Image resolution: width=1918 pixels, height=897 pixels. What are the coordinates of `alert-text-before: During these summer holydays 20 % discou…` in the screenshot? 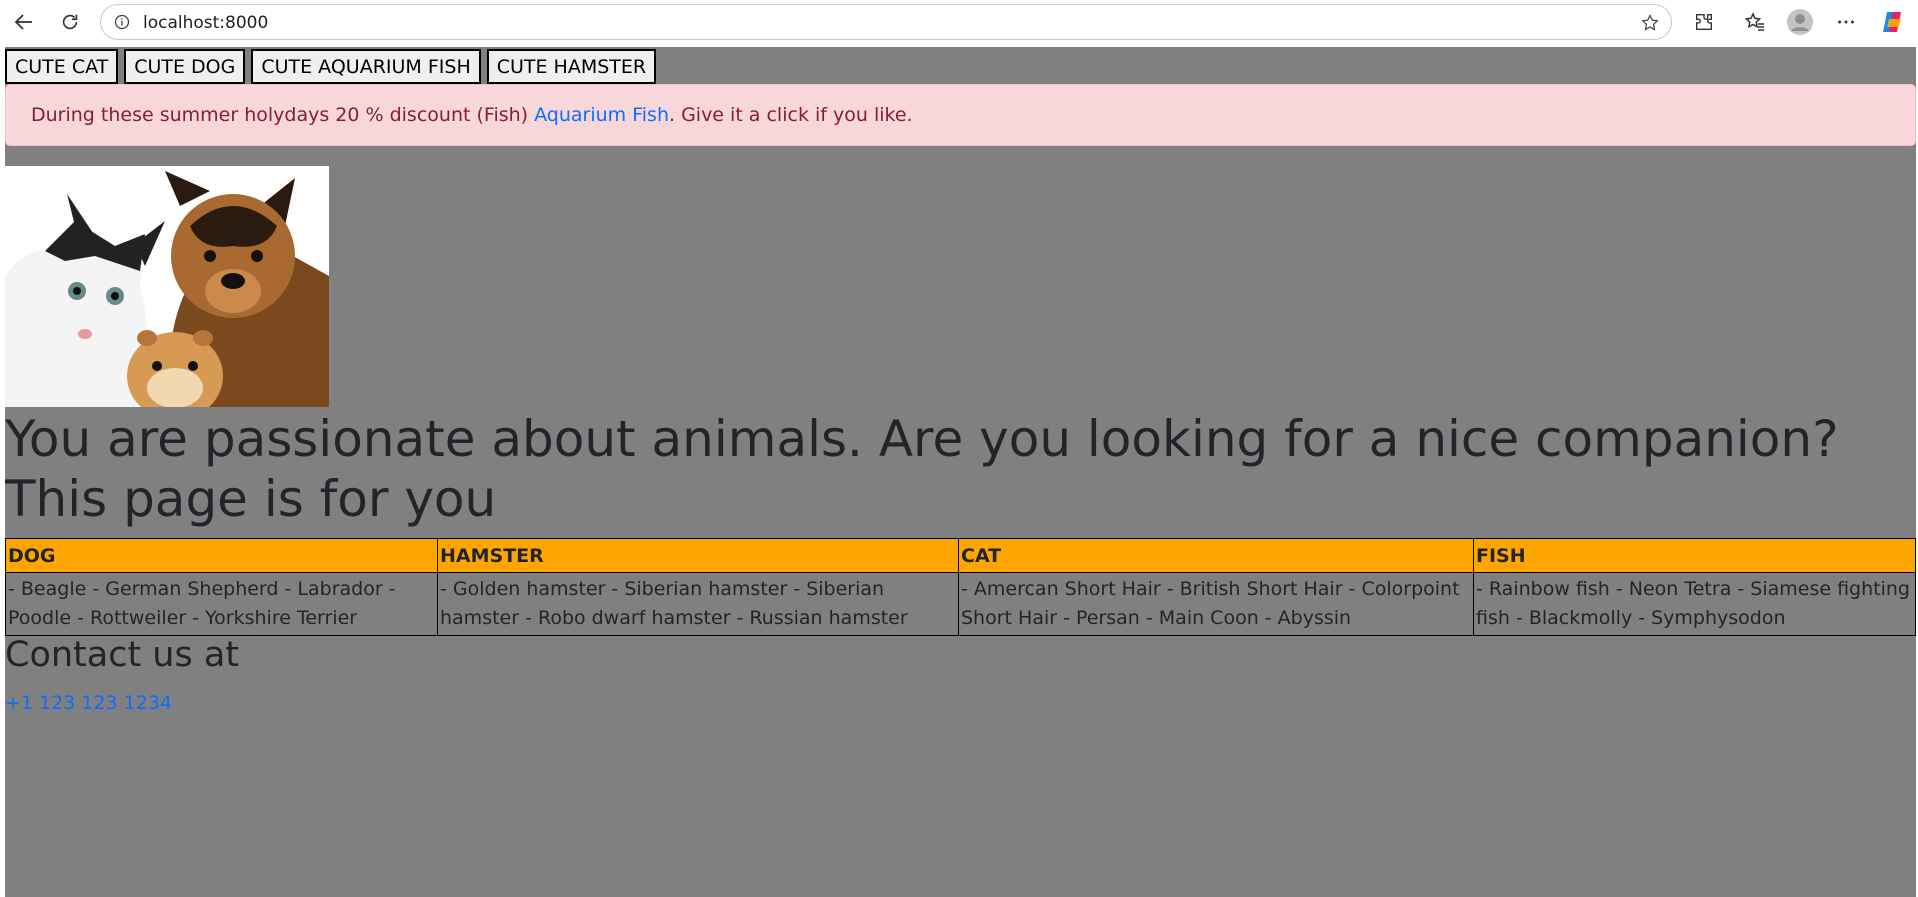 It's located at (283, 115).